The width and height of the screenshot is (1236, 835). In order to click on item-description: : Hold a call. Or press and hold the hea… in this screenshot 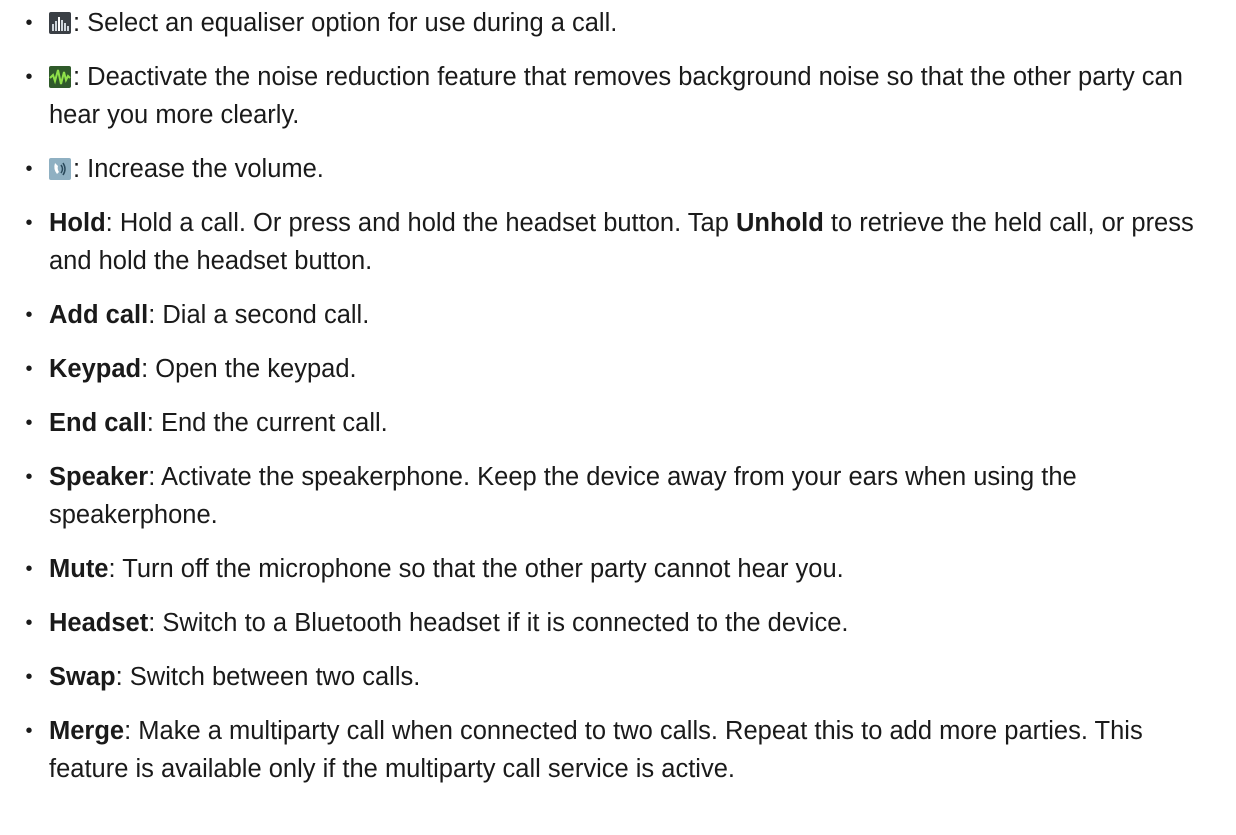, I will do `click(420, 223)`.